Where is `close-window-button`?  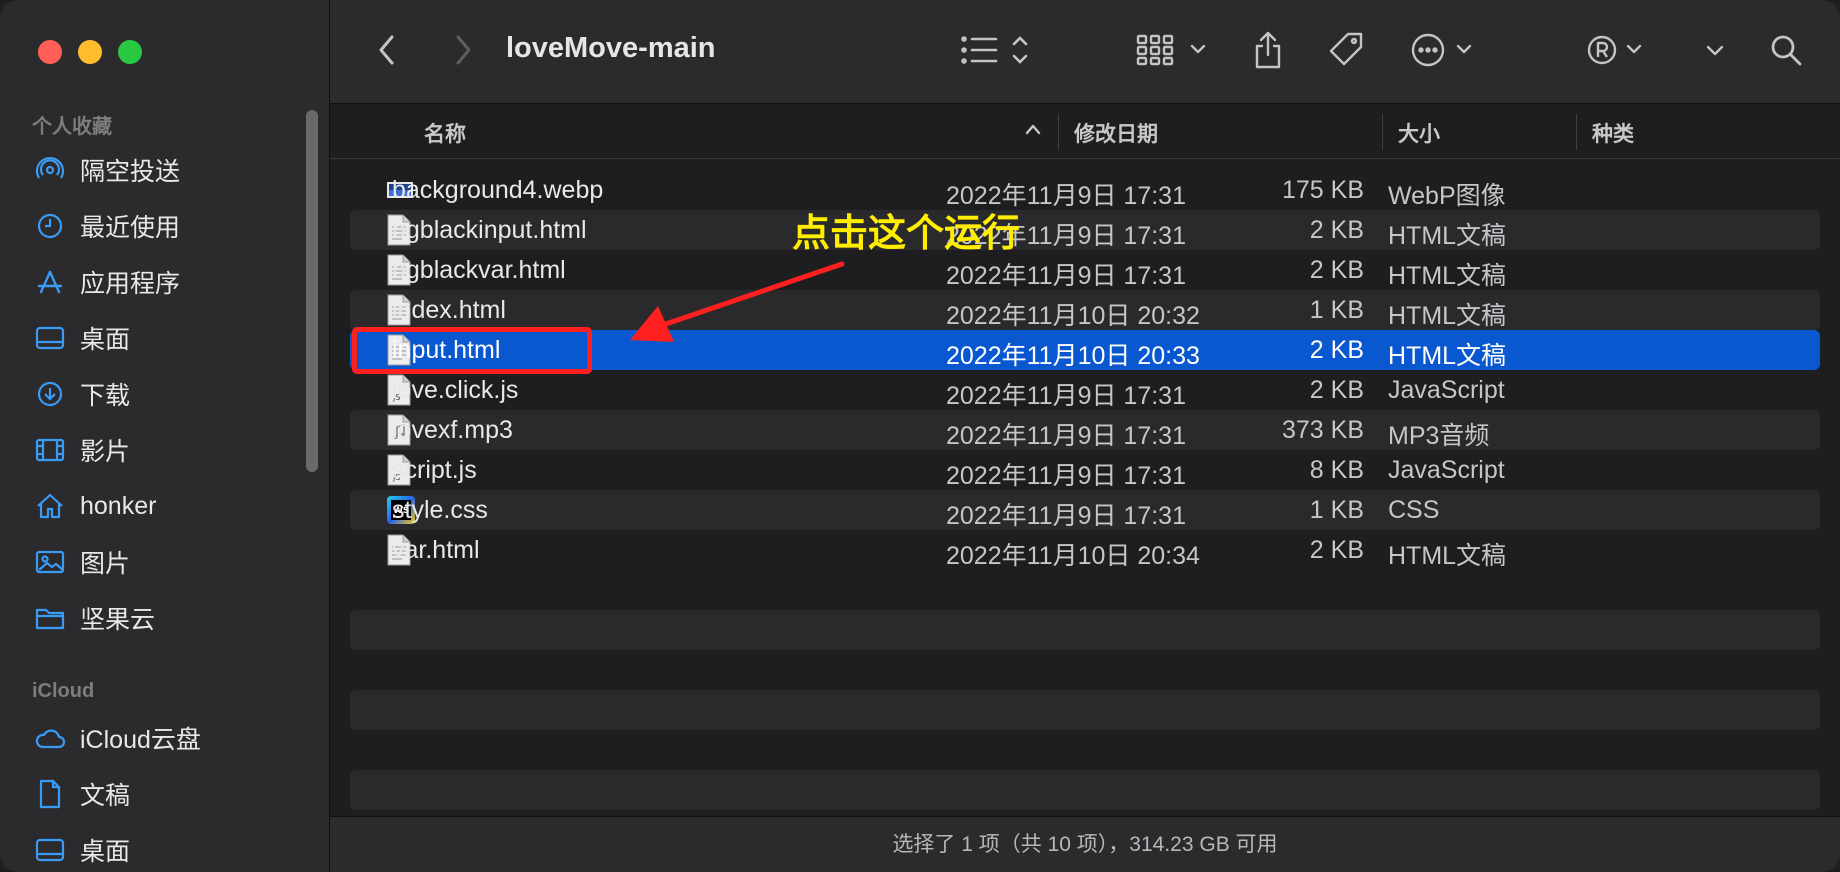
close-window-button is located at coordinates (50, 52).